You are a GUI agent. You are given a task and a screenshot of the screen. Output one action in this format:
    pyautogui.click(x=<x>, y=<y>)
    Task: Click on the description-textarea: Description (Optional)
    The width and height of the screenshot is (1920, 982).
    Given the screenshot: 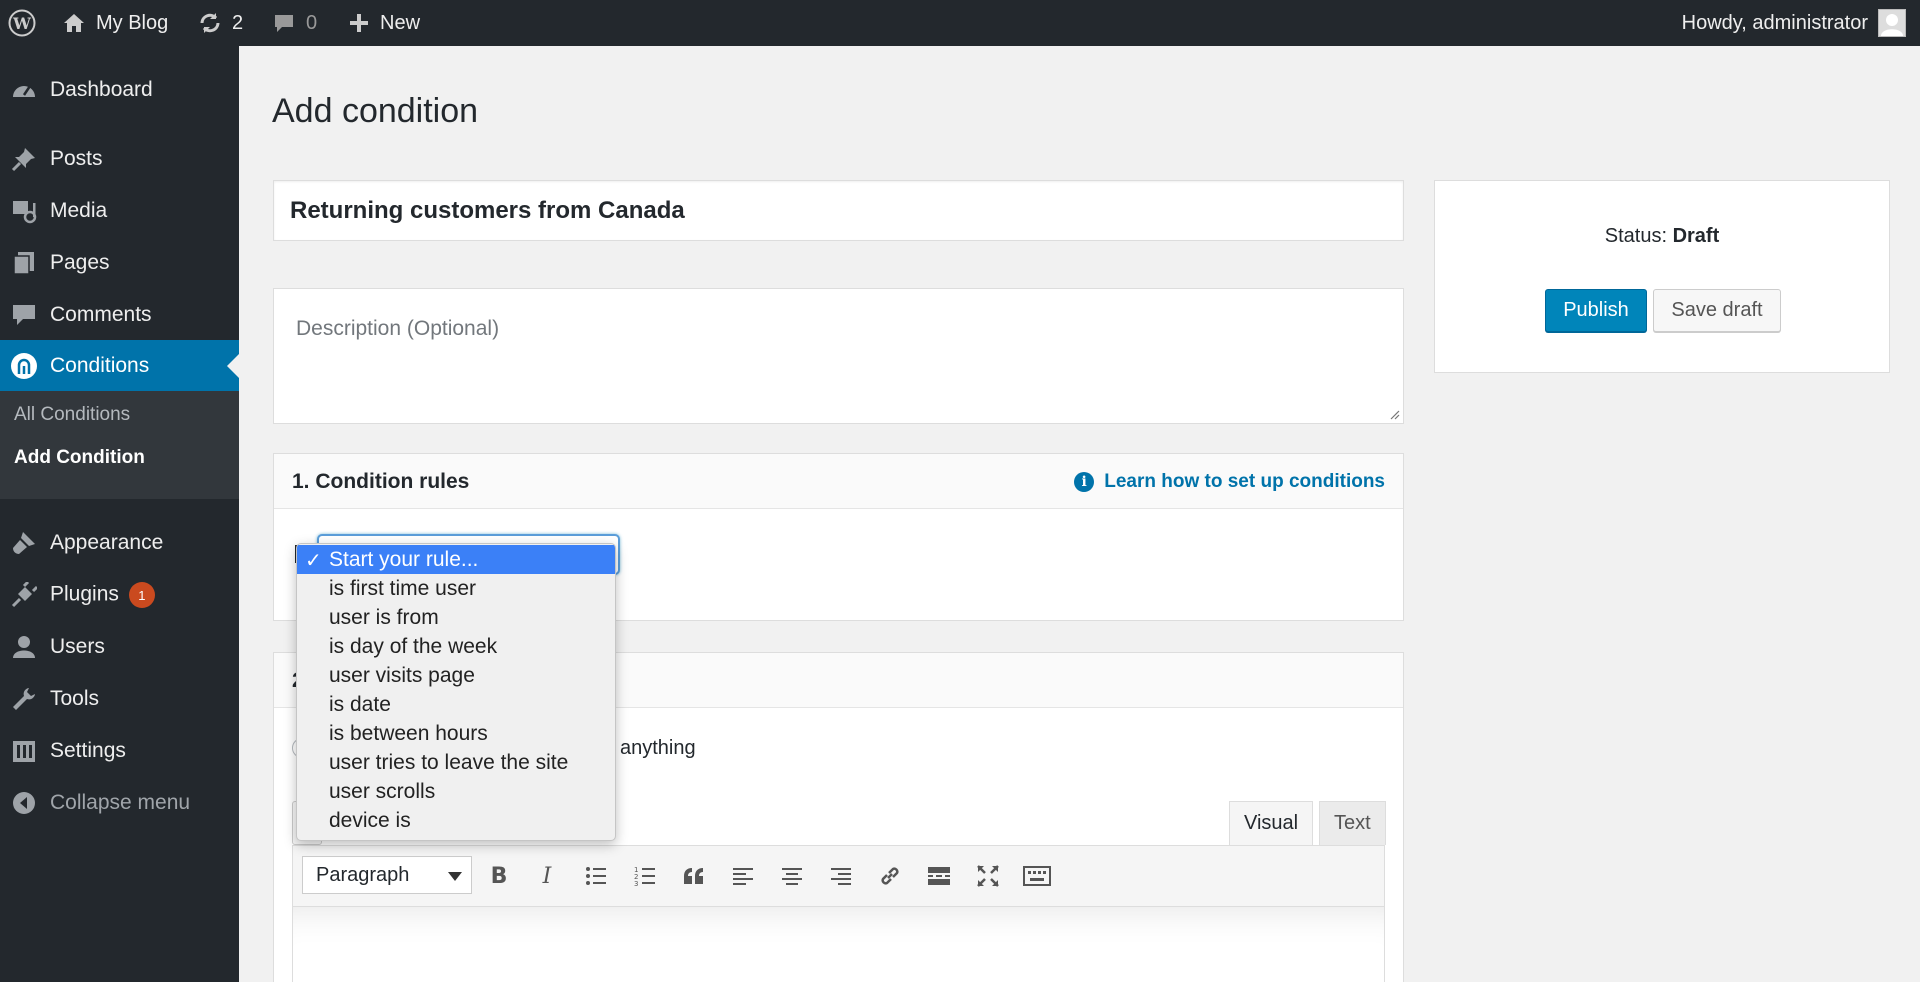 What is the action you would take?
    pyautogui.click(x=838, y=356)
    